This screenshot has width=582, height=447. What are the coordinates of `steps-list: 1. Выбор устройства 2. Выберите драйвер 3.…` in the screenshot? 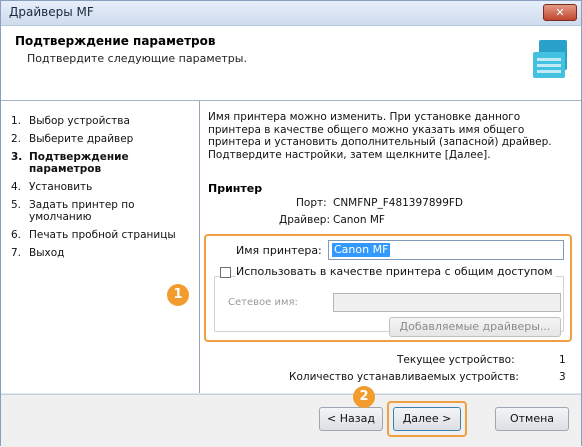 It's located at (105, 190).